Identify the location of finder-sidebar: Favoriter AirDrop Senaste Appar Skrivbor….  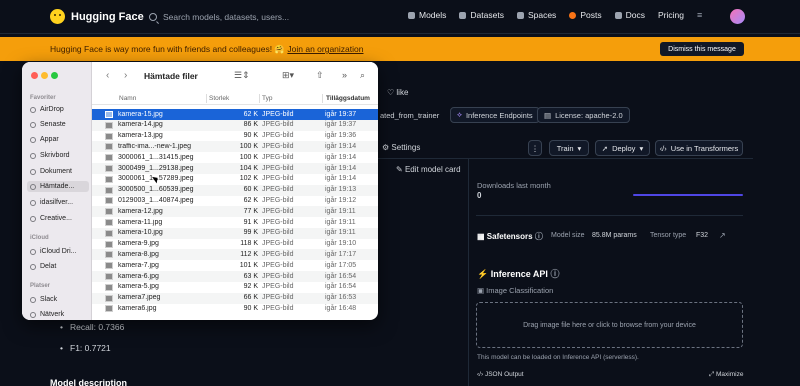
(57, 191).